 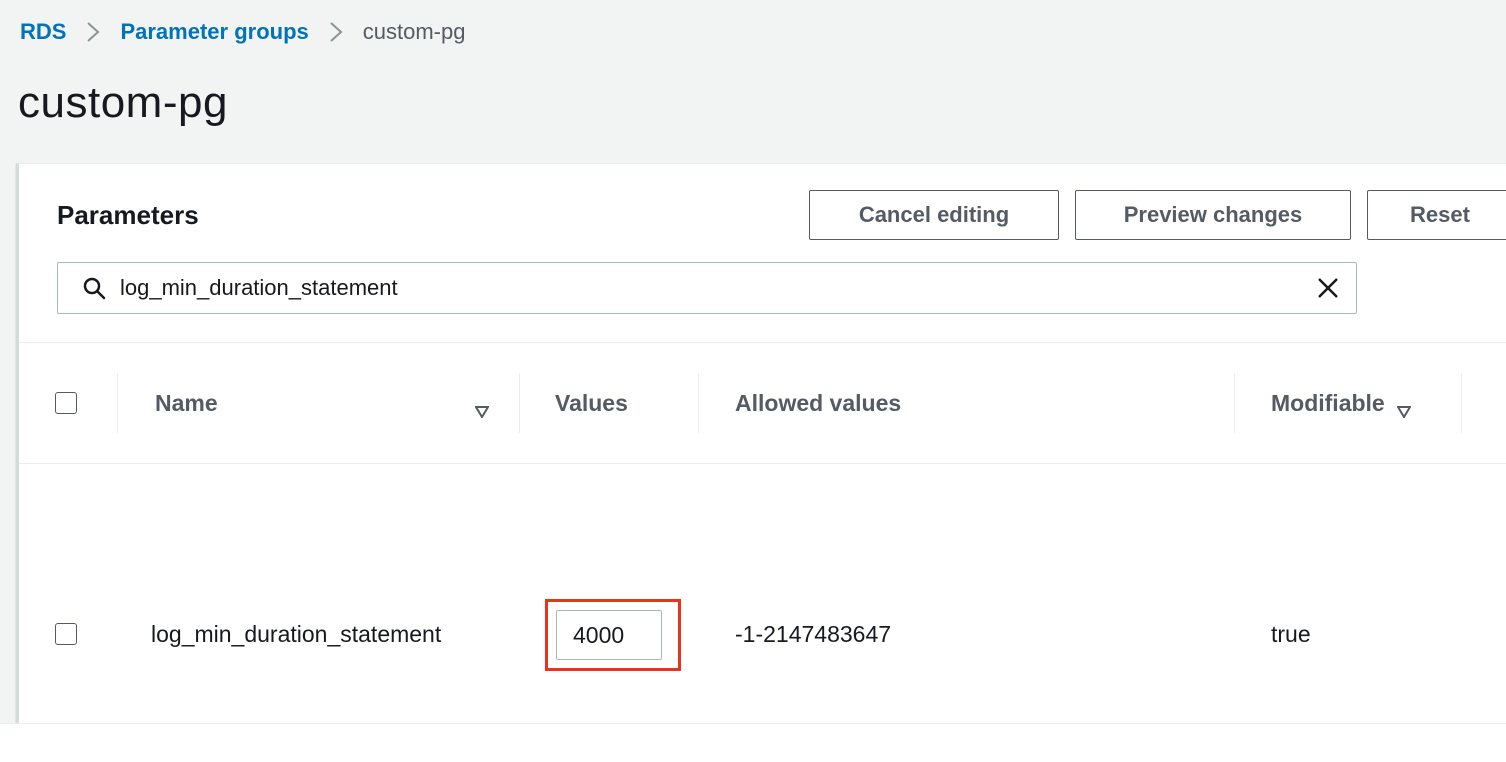 What do you see at coordinates (128, 215) in the screenshot?
I see `parameters-title: Parameters` at bounding box center [128, 215].